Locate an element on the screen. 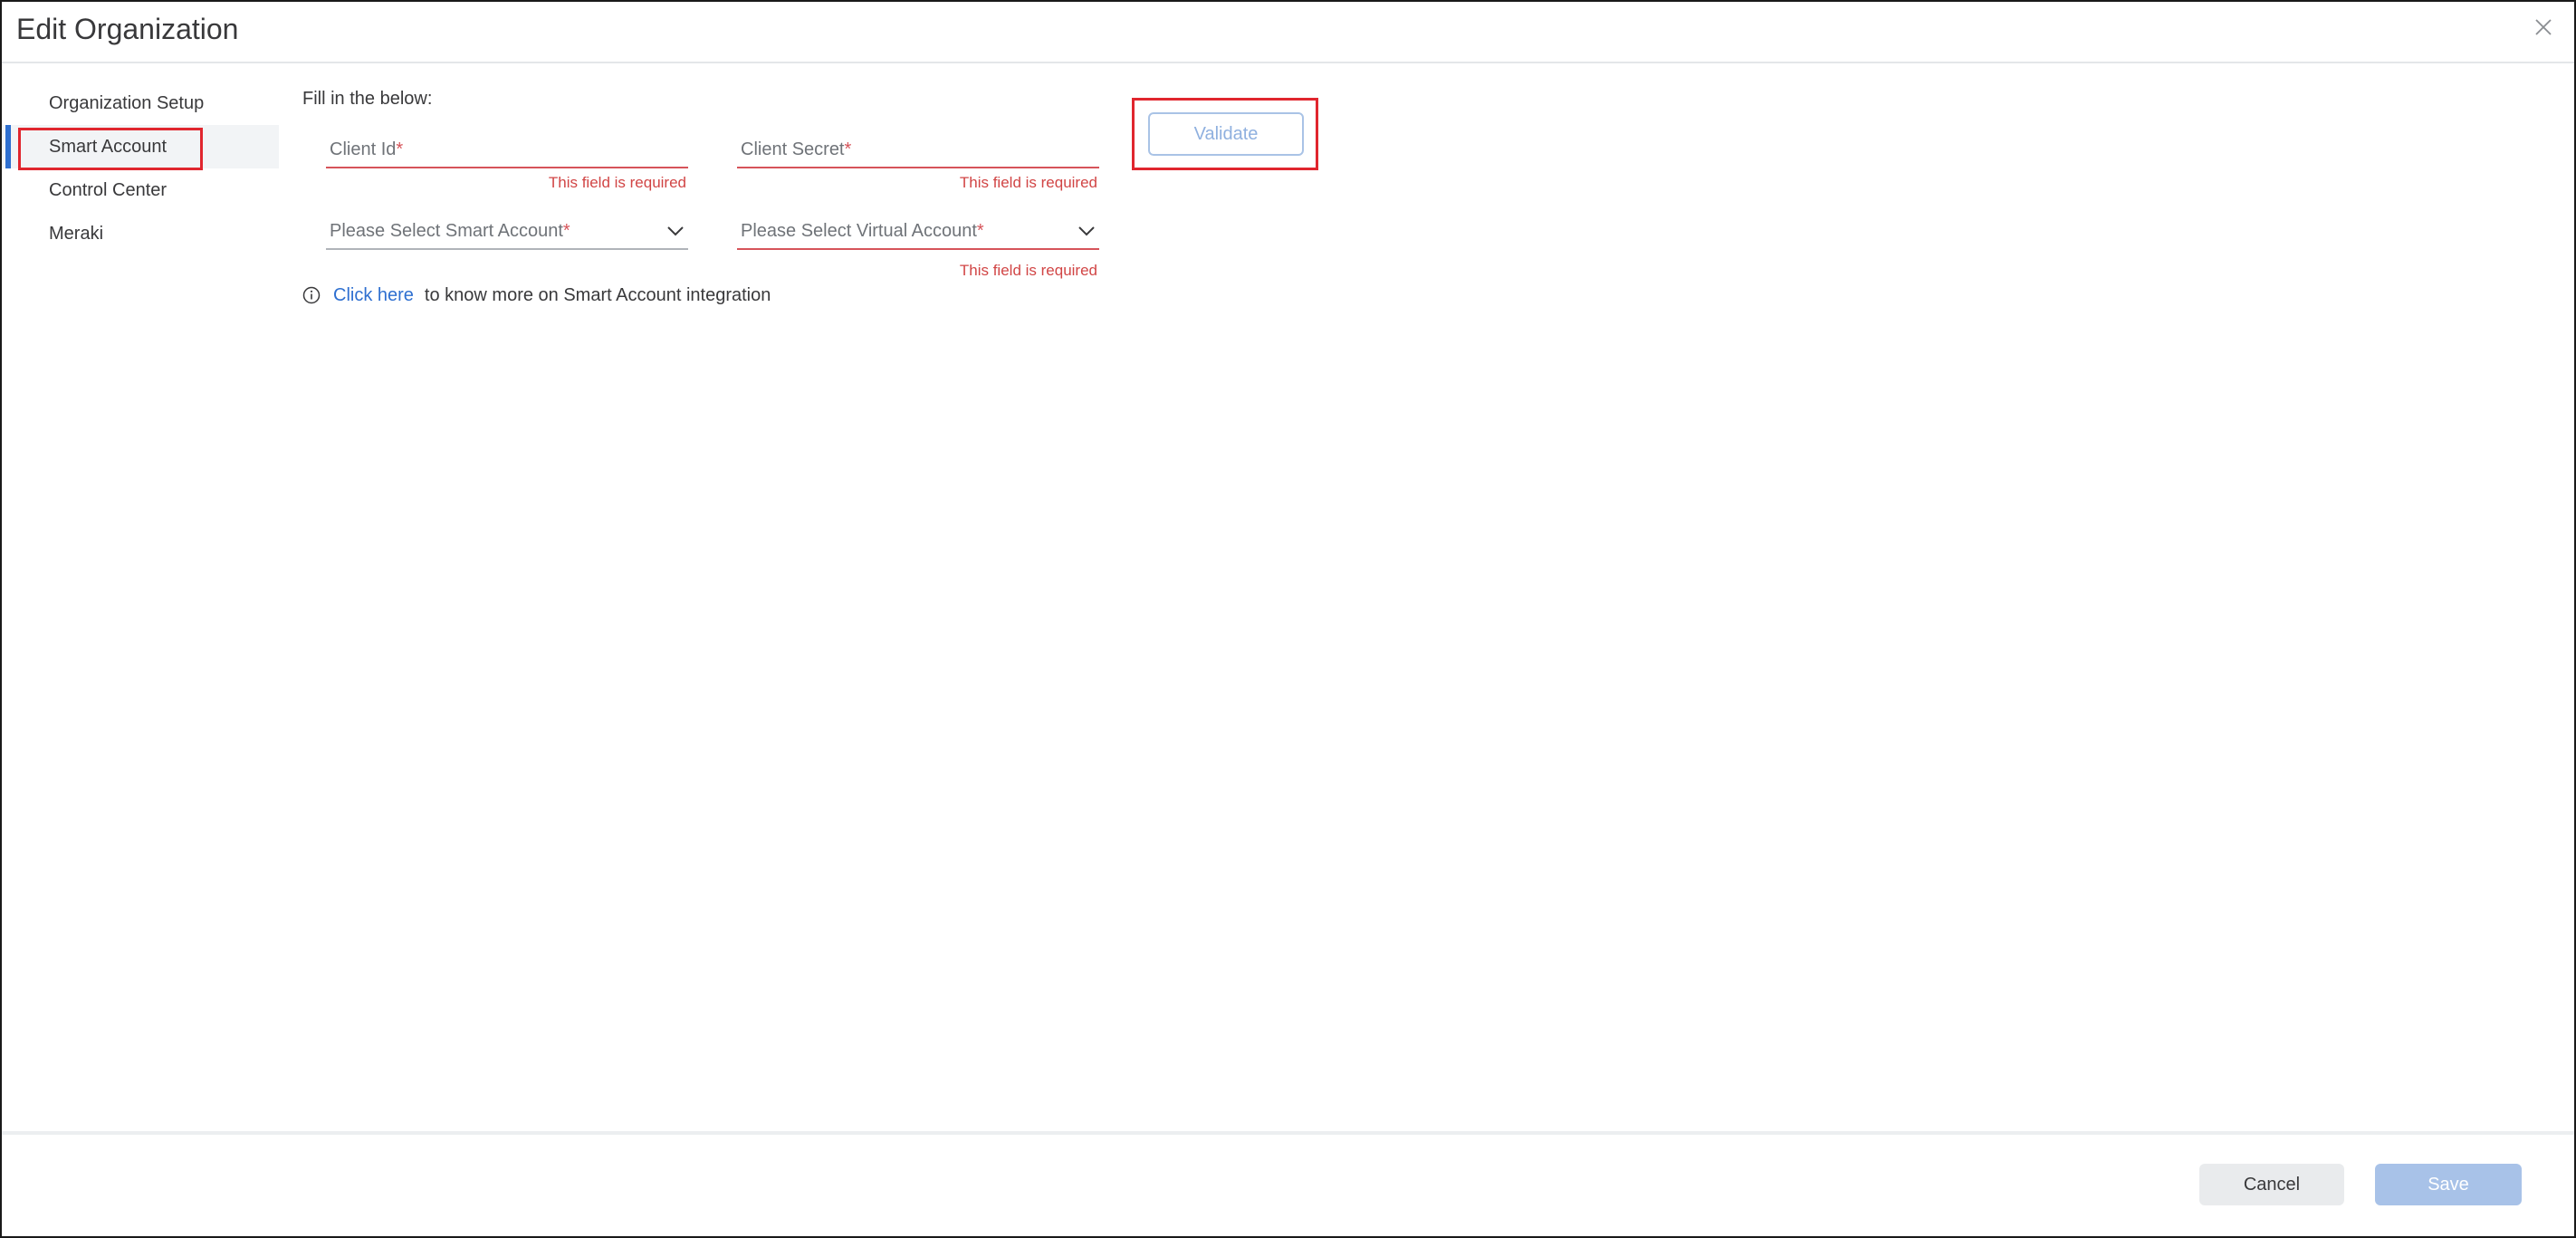 This screenshot has height=1238, width=2576. client-secret-error: This field is required is located at coordinates (1028, 182).